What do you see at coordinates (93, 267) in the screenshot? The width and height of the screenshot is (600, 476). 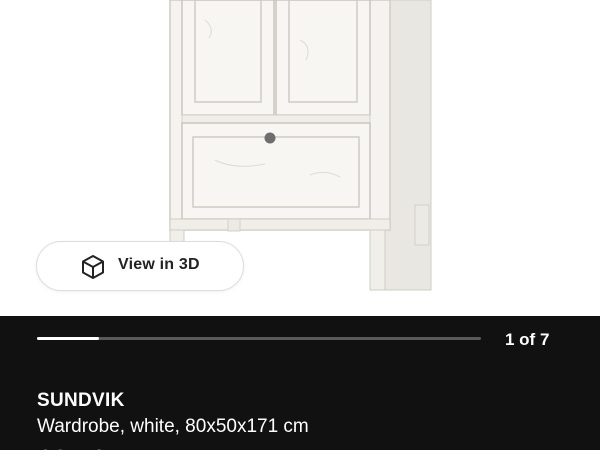 I see `cube-3d-icon` at bounding box center [93, 267].